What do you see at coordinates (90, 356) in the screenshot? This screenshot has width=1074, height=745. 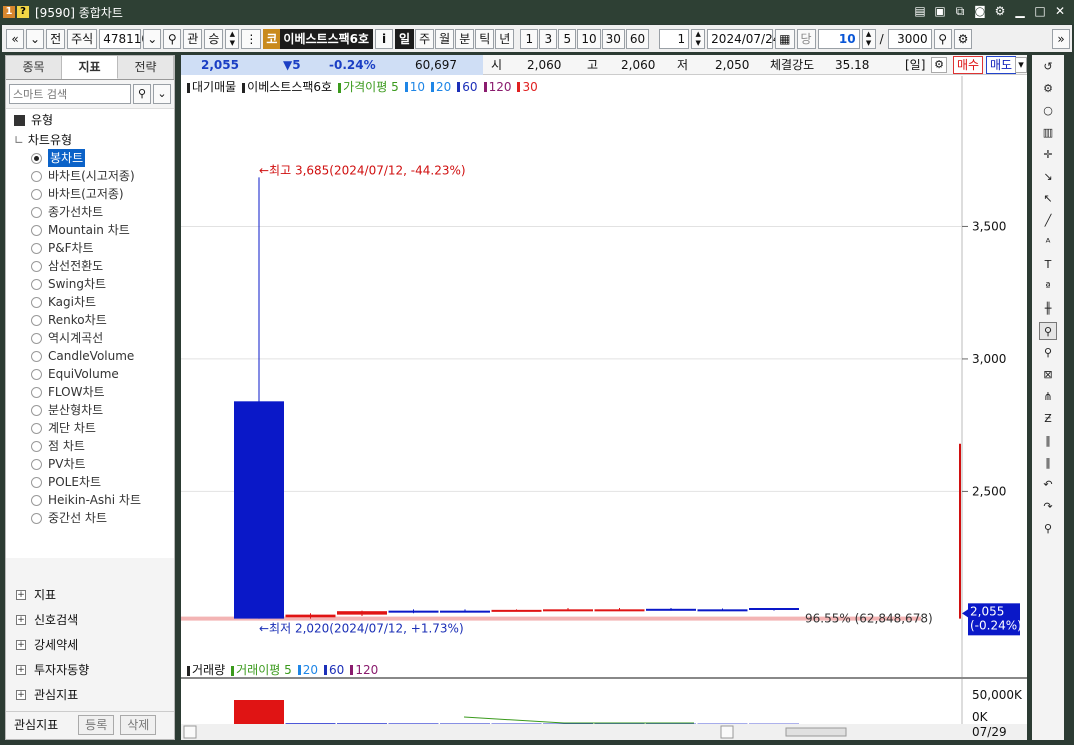 I see `chart-type-option: CandleVolume` at bounding box center [90, 356].